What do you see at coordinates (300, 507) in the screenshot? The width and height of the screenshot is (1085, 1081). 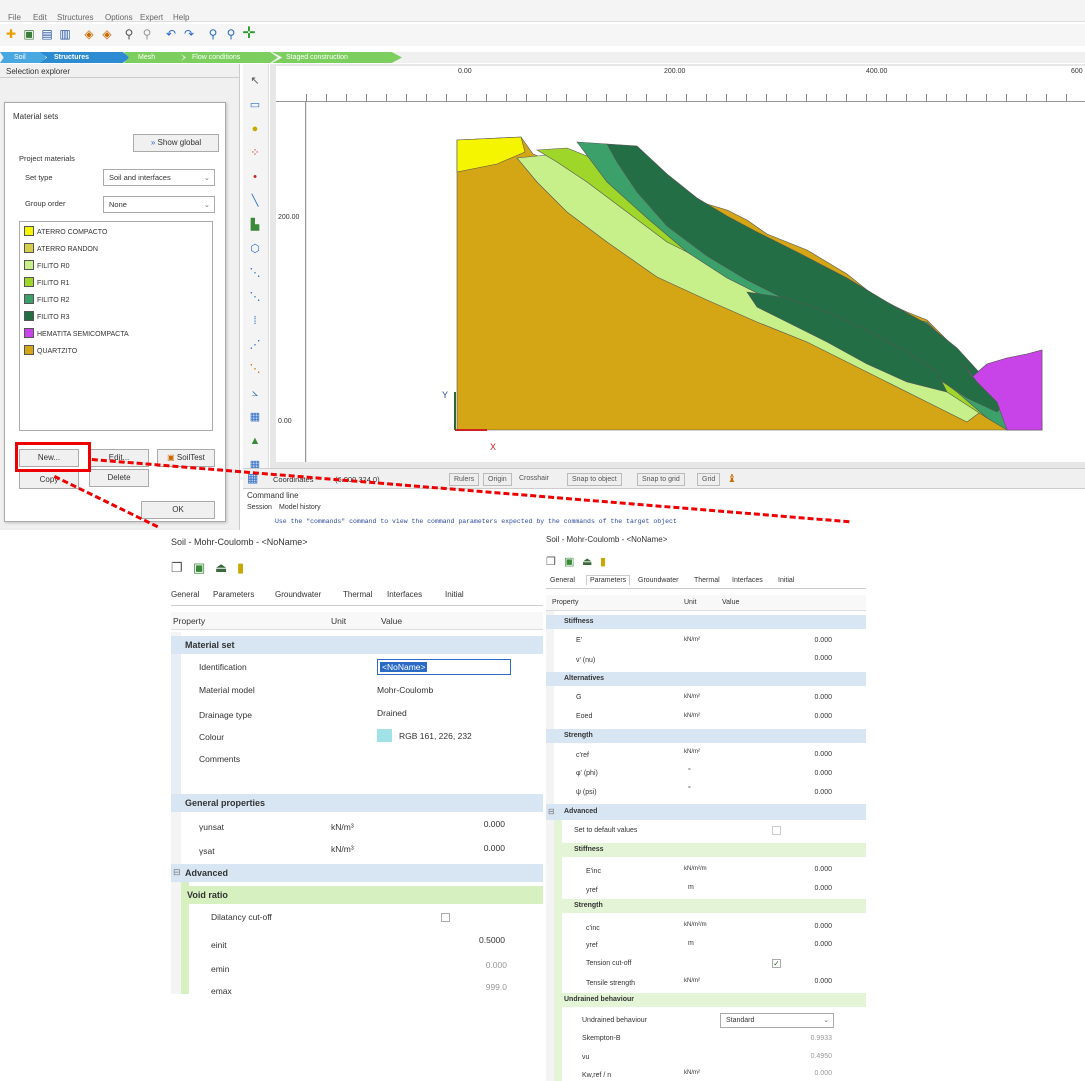 I see `tab-model-history: Model history` at bounding box center [300, 507].